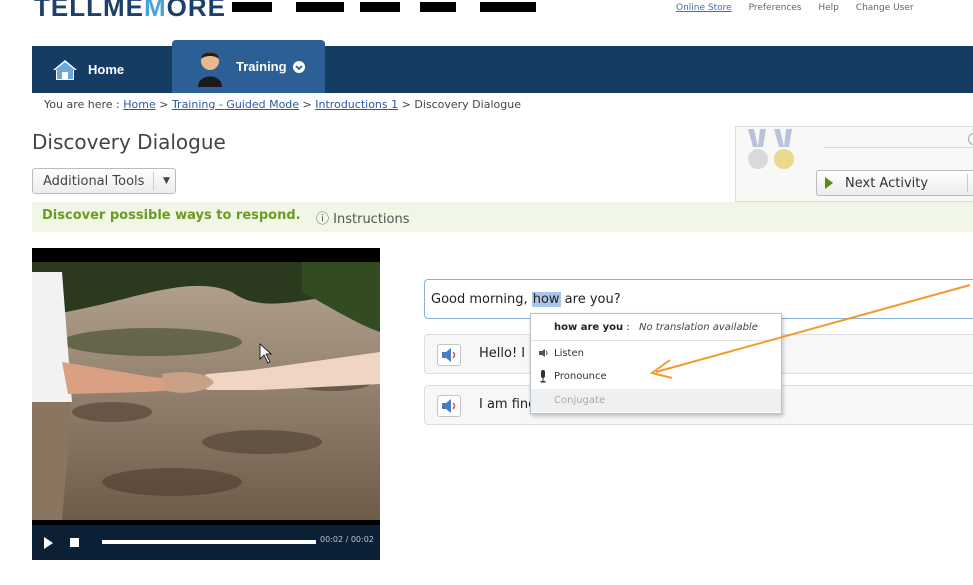  Describe the element at coordinates (106, 69) in the screenshot. I see `nav-home-label: Home` at that location.